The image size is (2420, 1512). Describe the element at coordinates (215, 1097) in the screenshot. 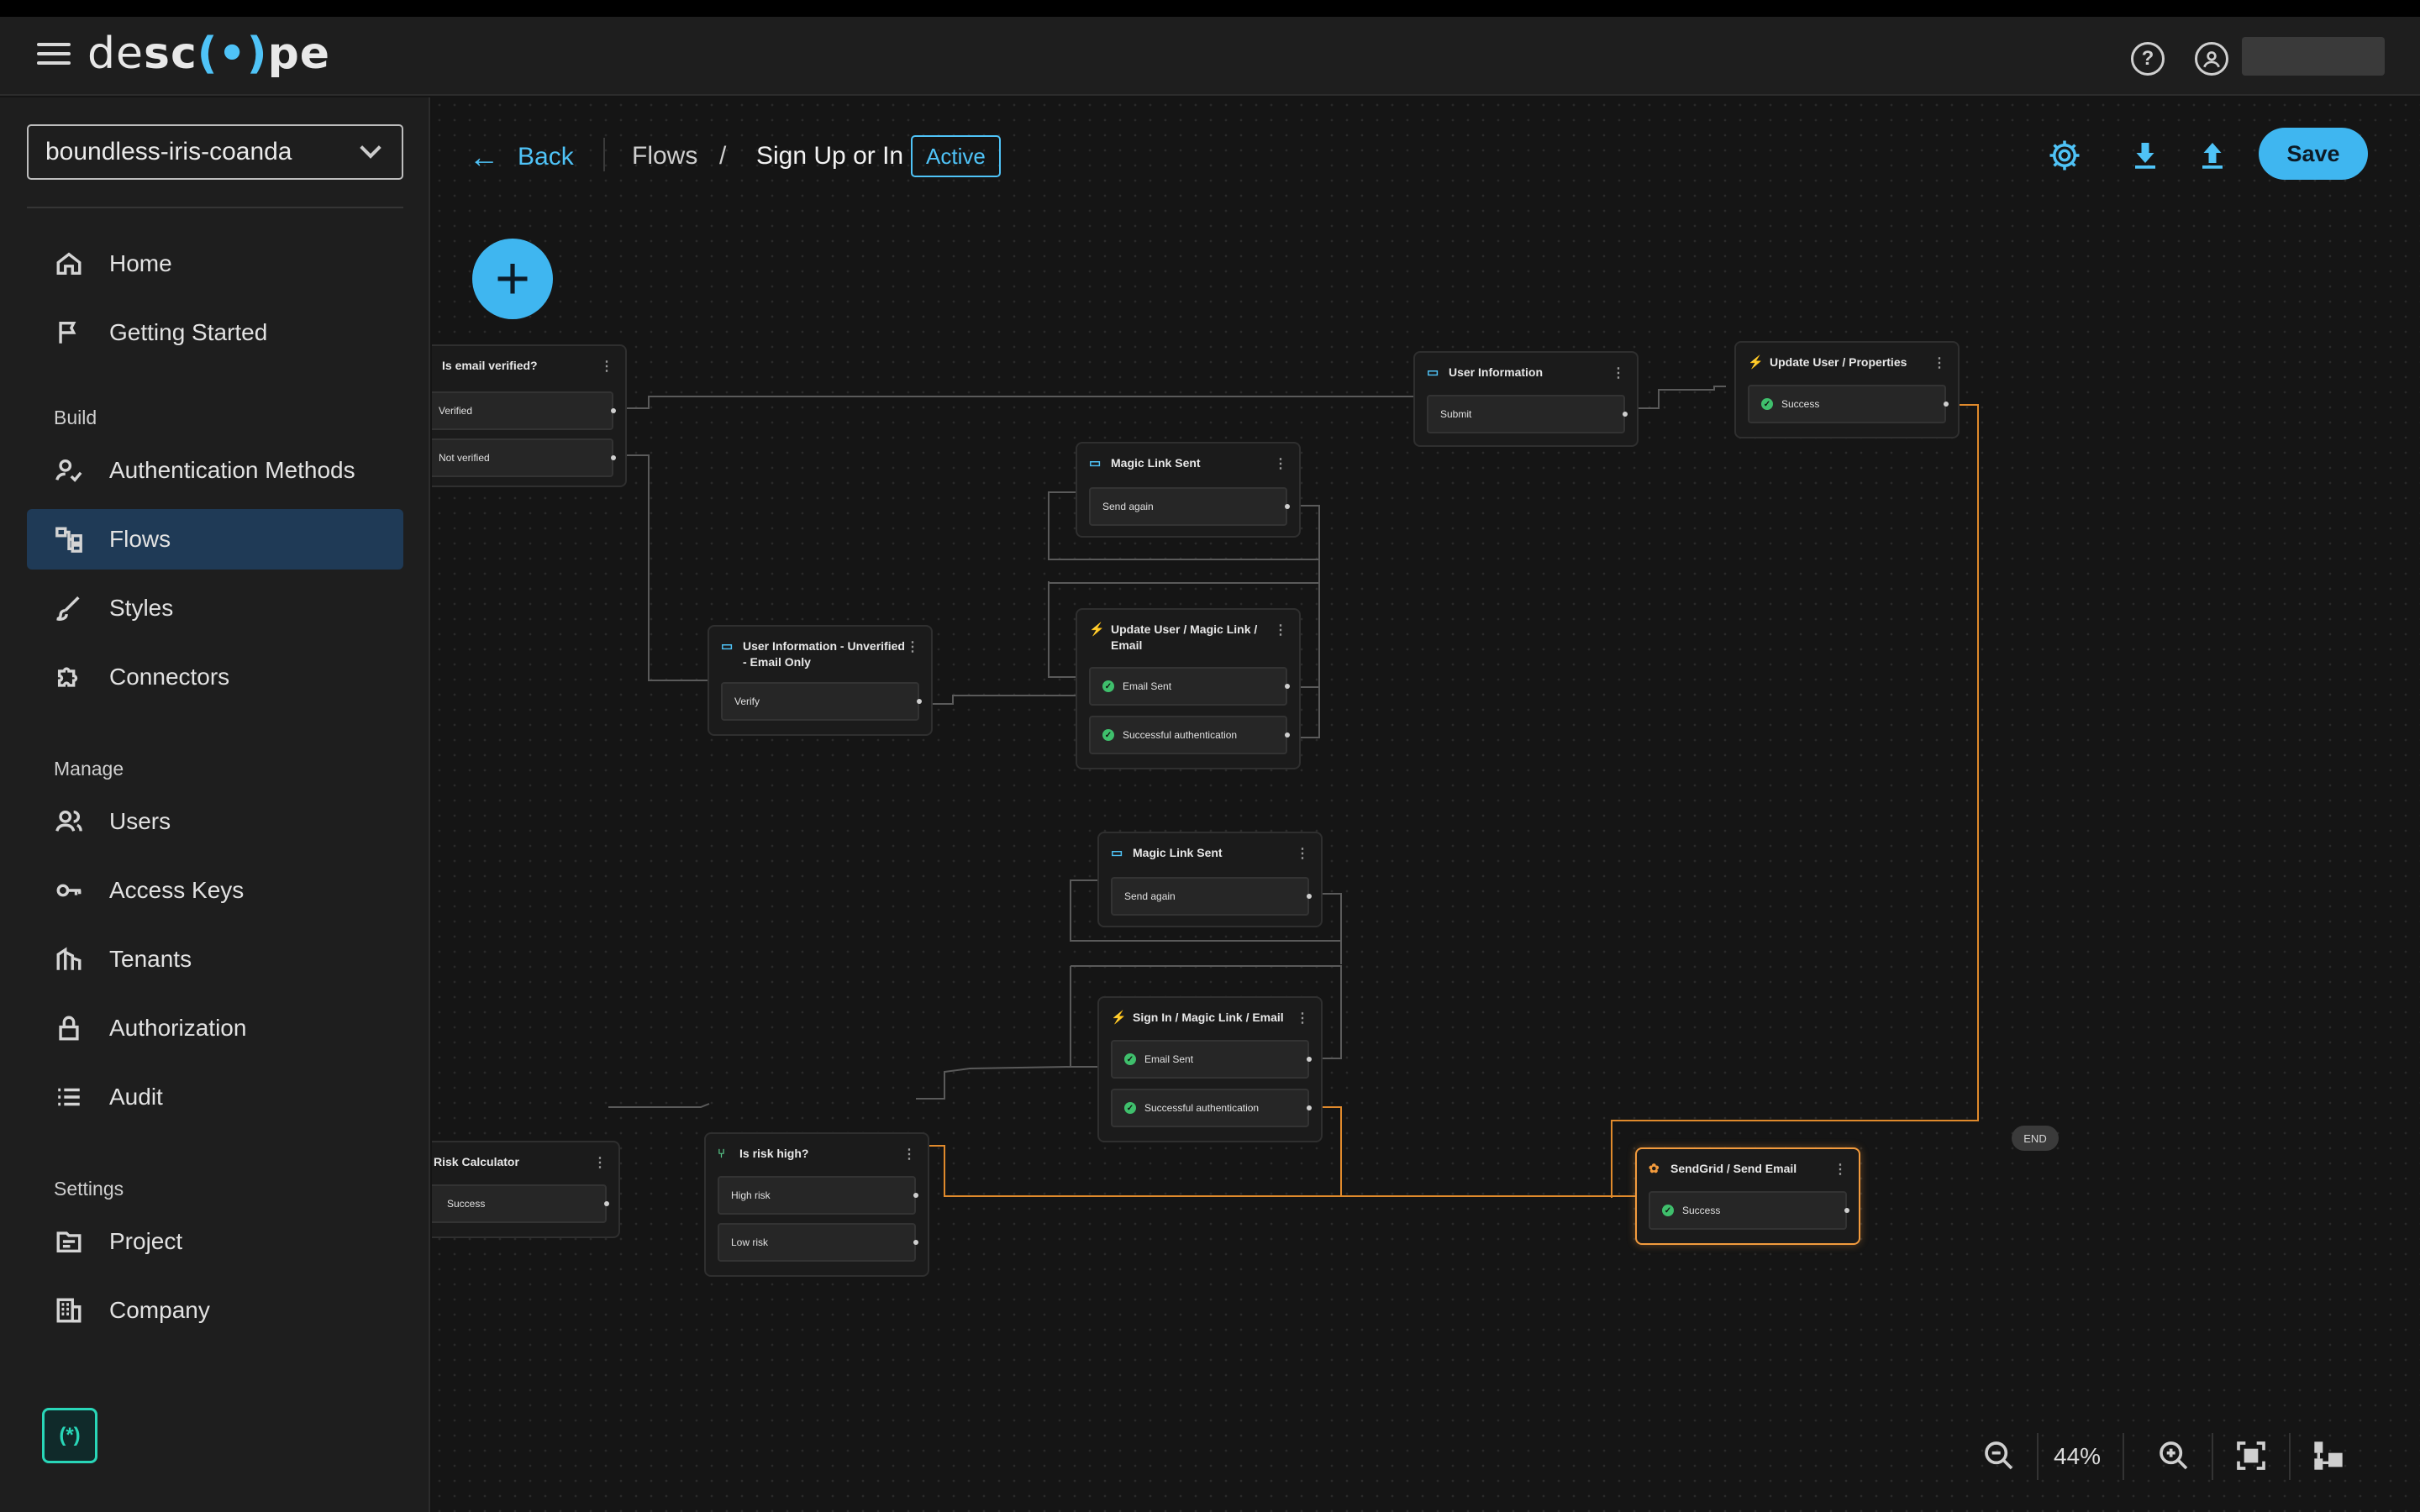

I see `sidebar-item-audit: Audit` at that location.